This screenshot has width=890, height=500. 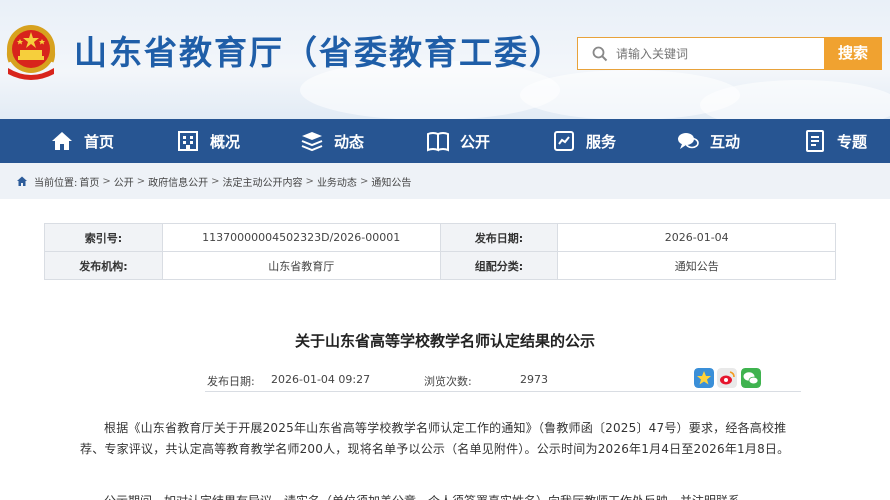 What do you see at coordinates (31, 52) in the screenshot?
I see `national-emblem-icon` at bounding box center [31, 52].